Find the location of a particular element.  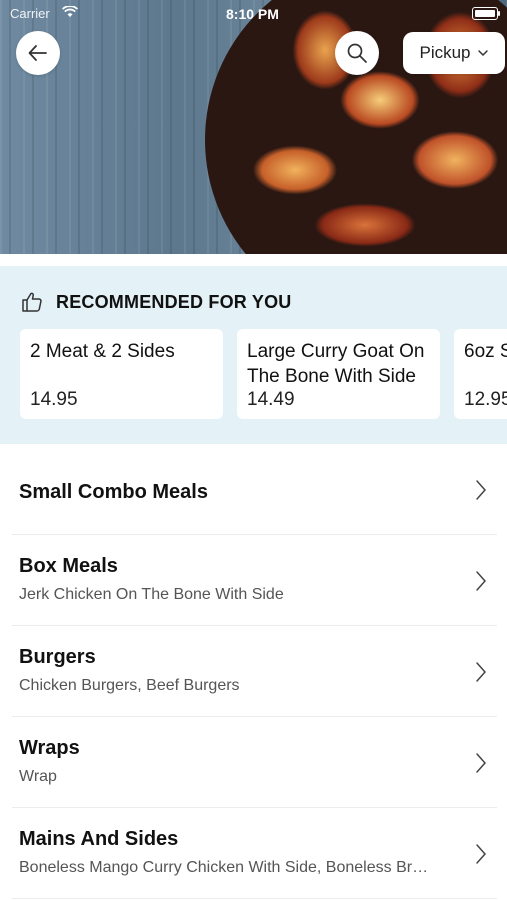

thumbs-up-icon is located at coordinates (32, 302).